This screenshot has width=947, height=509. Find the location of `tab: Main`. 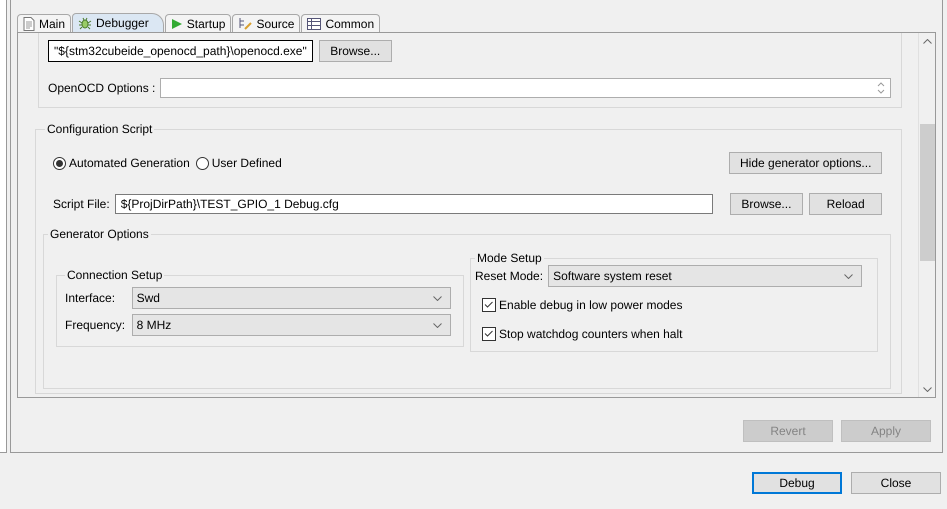

tab: Main is located at coordinates (44, 23).